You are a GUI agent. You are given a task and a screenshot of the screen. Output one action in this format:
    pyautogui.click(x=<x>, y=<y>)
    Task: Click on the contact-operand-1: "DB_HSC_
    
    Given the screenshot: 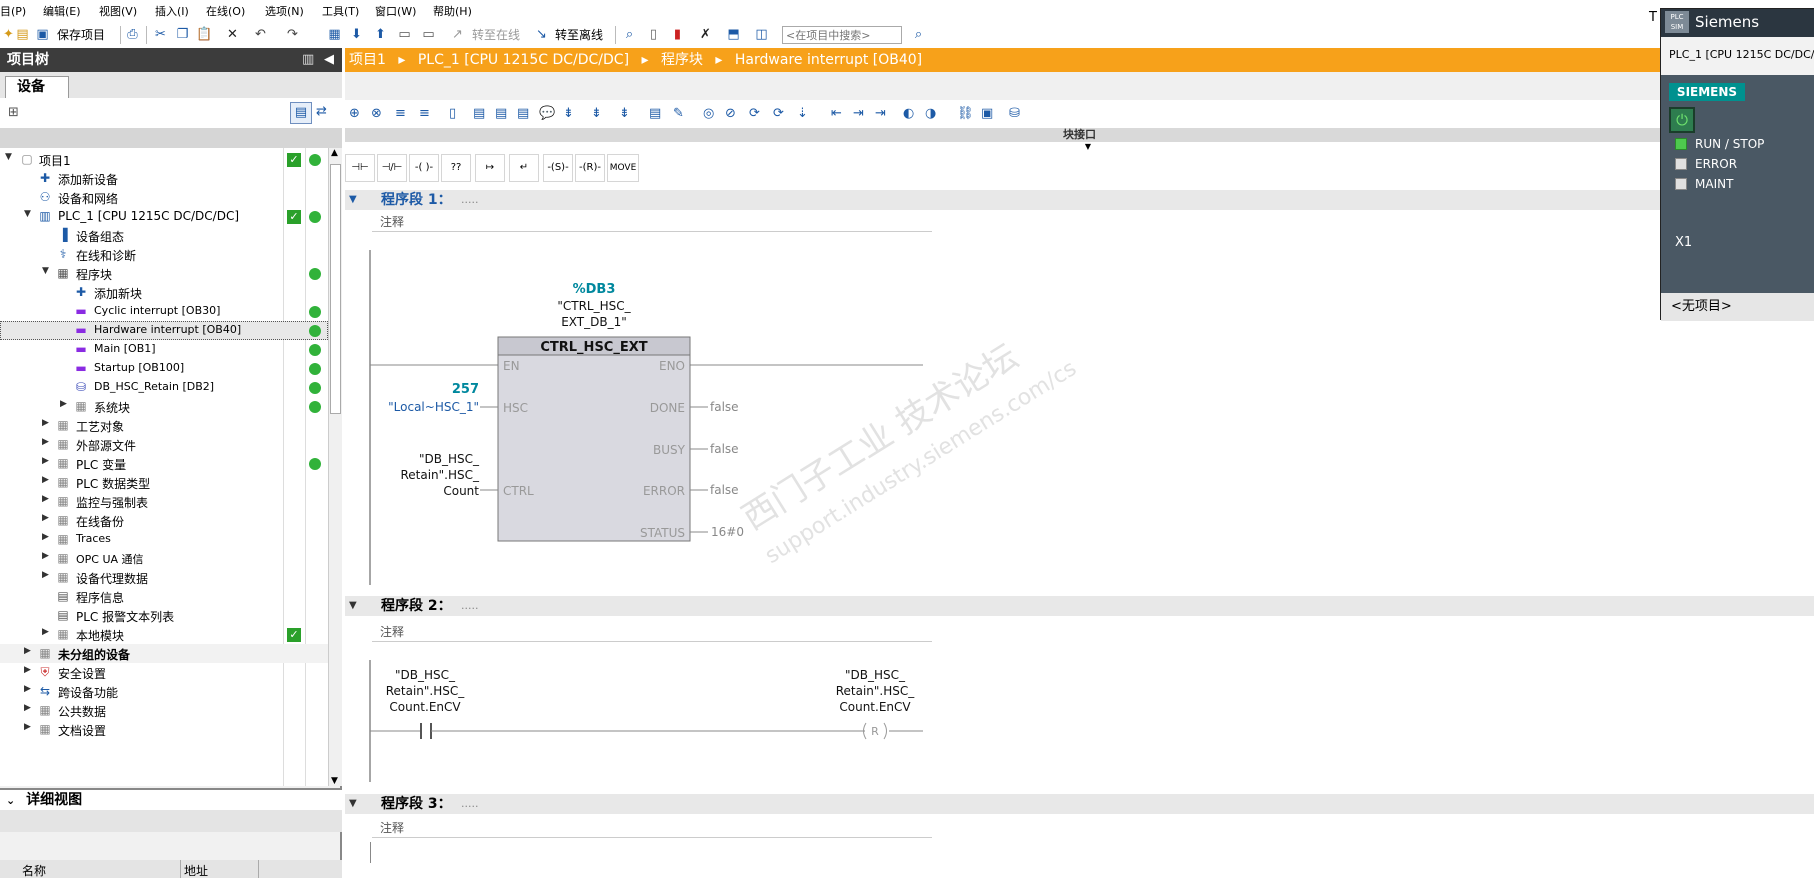 What is the action you would take?
    pyautogui.click(x=425, y=675)
    